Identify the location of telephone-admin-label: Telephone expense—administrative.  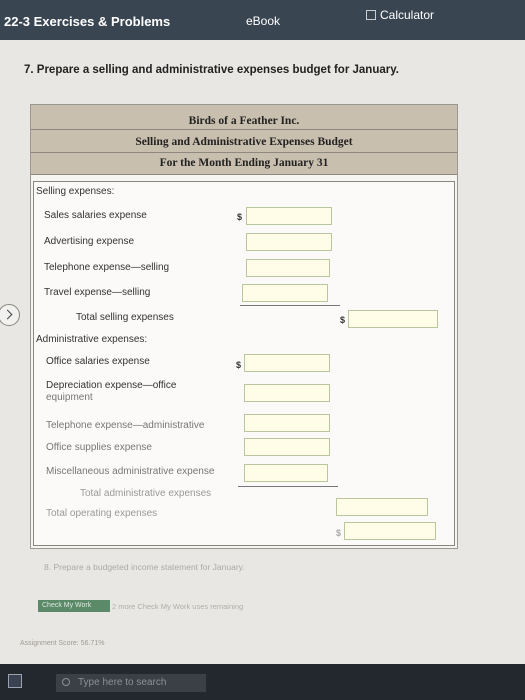
(125, 425).